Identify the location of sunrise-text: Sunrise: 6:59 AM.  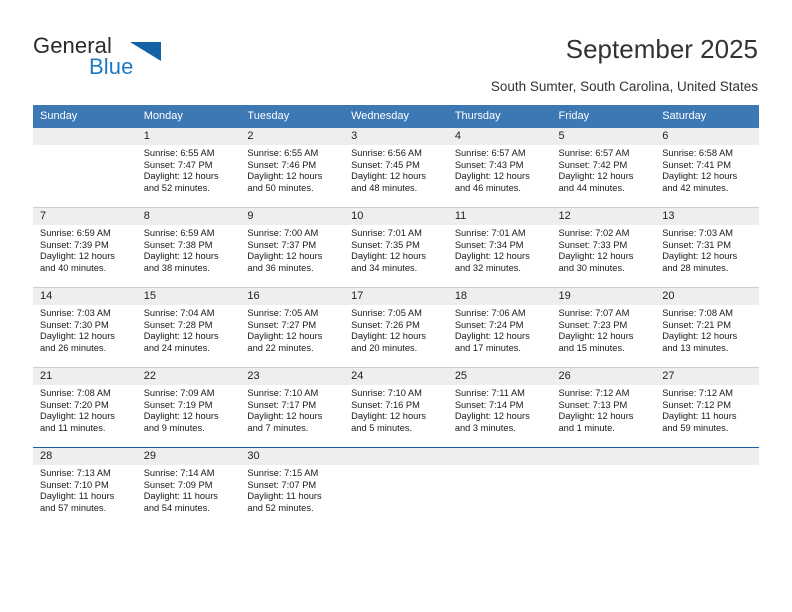
(75, 233).